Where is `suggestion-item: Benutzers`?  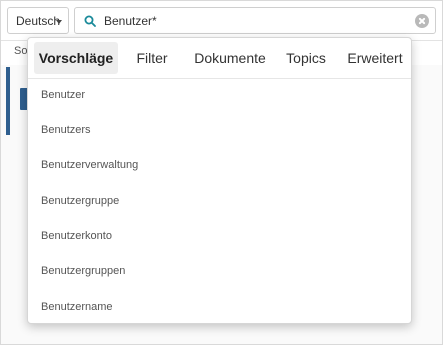 suggestion-item: Benutzers is located at coordinates (211, 130).